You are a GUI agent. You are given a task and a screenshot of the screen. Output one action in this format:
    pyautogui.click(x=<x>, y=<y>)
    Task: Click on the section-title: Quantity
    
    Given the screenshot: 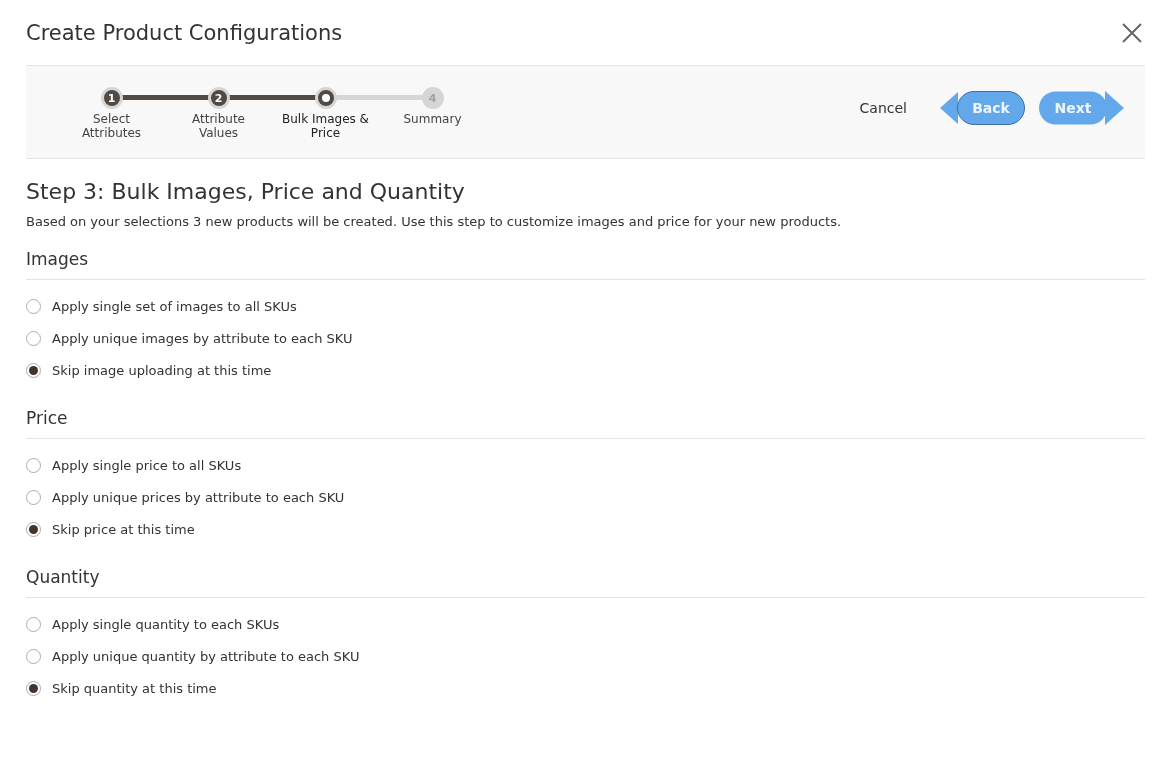 What is the action you would take?
    pyautogui.click(x=585, y=582)
    